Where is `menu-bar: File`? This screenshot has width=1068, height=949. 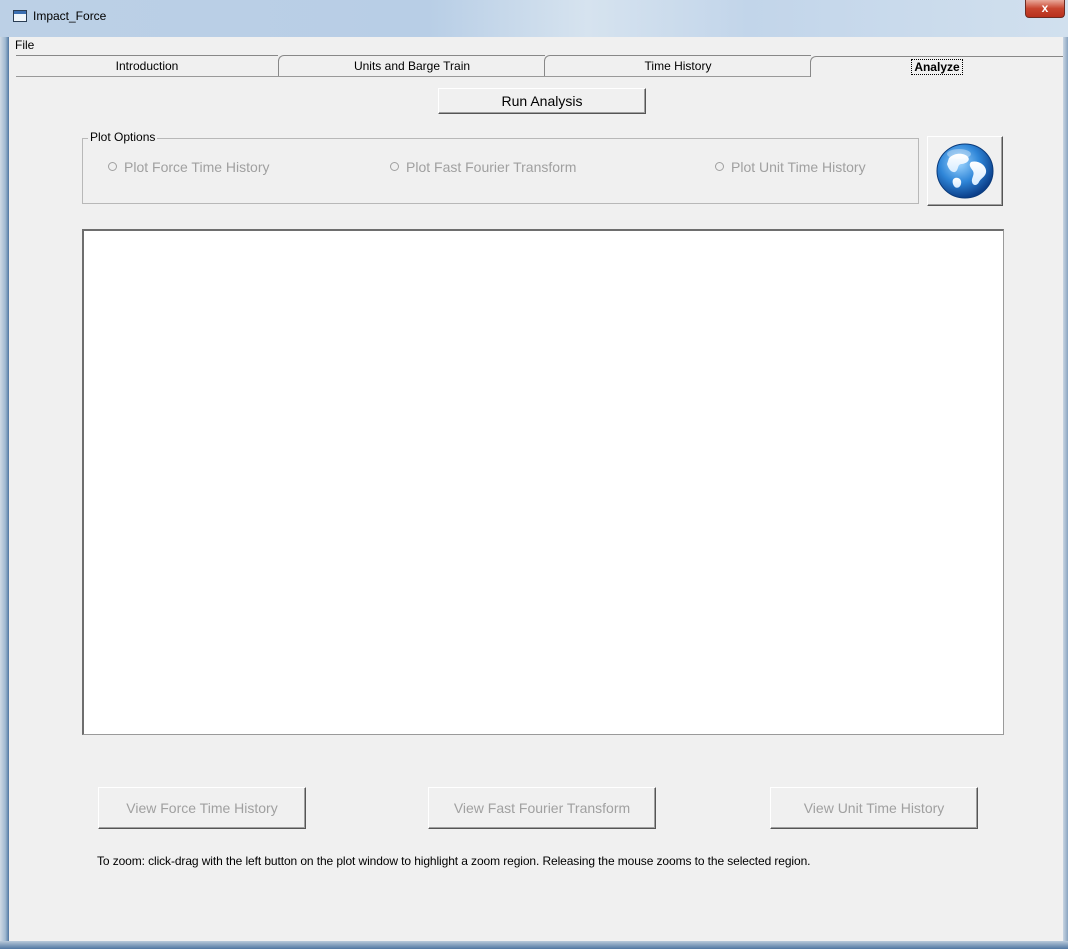
menu-bar: File is located at coordinates (536, 45).